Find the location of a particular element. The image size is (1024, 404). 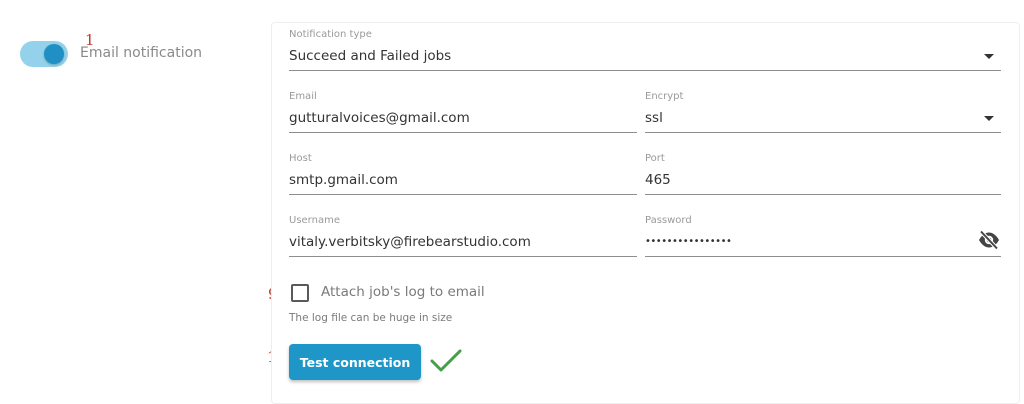

host-value: smtp.gmail.com is located at coordinates (343, 180).